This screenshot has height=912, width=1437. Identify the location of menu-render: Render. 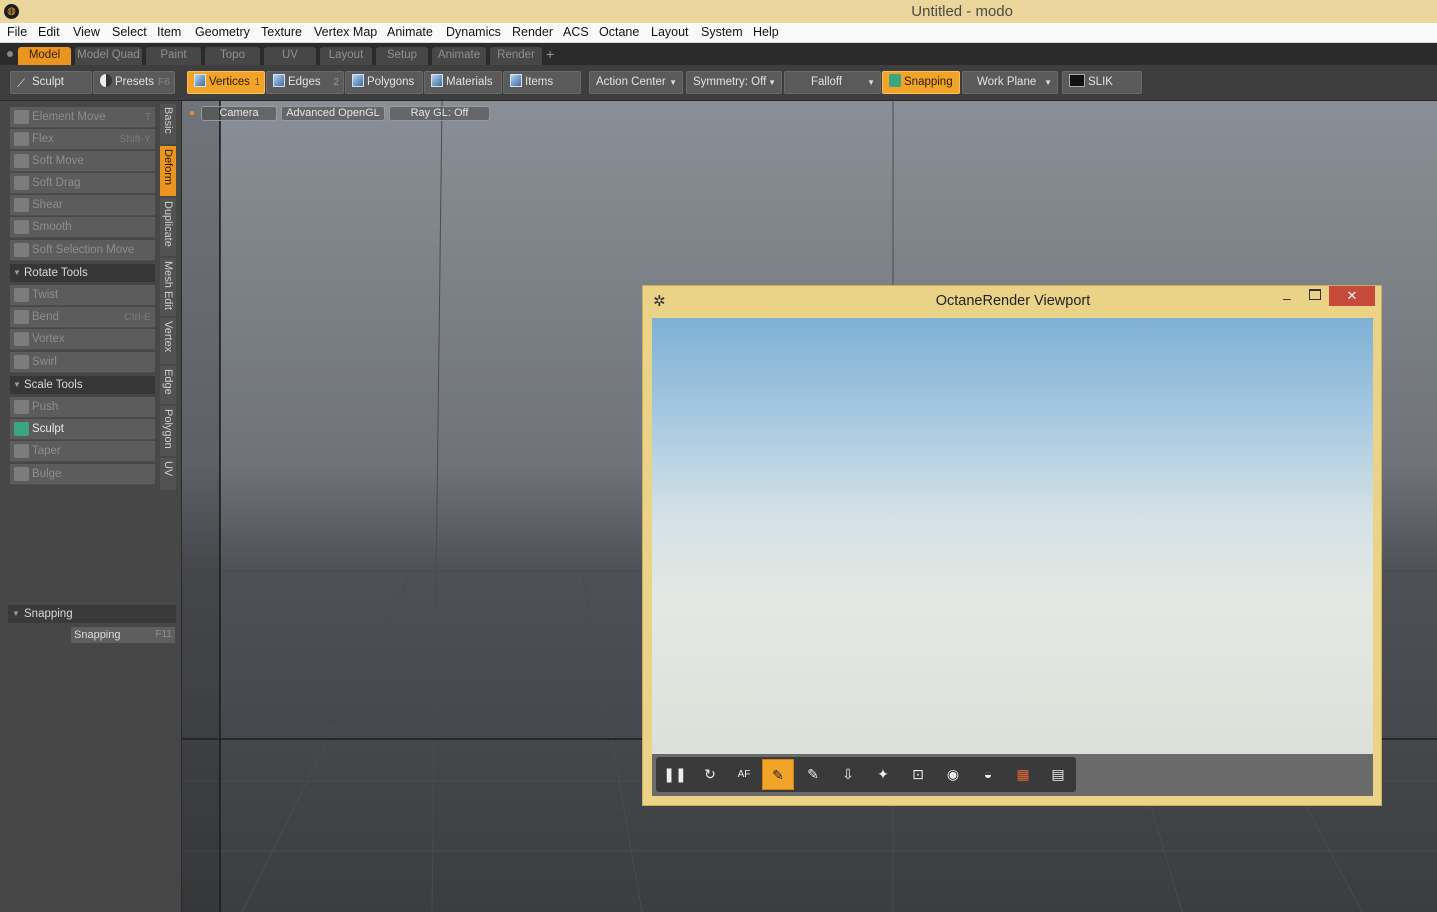
(532, 32).